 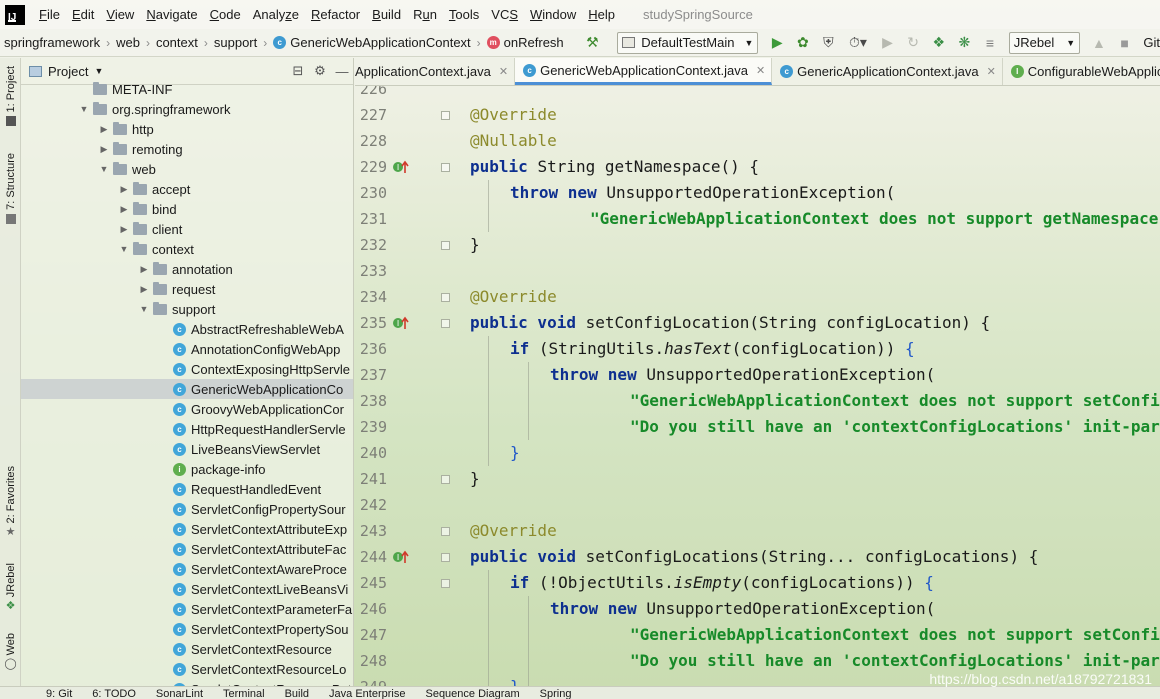 What do you see at coordinates (757, 297) in the screenshot?
I see `code-line: 234 @Override` at bounding box center [757, 297].